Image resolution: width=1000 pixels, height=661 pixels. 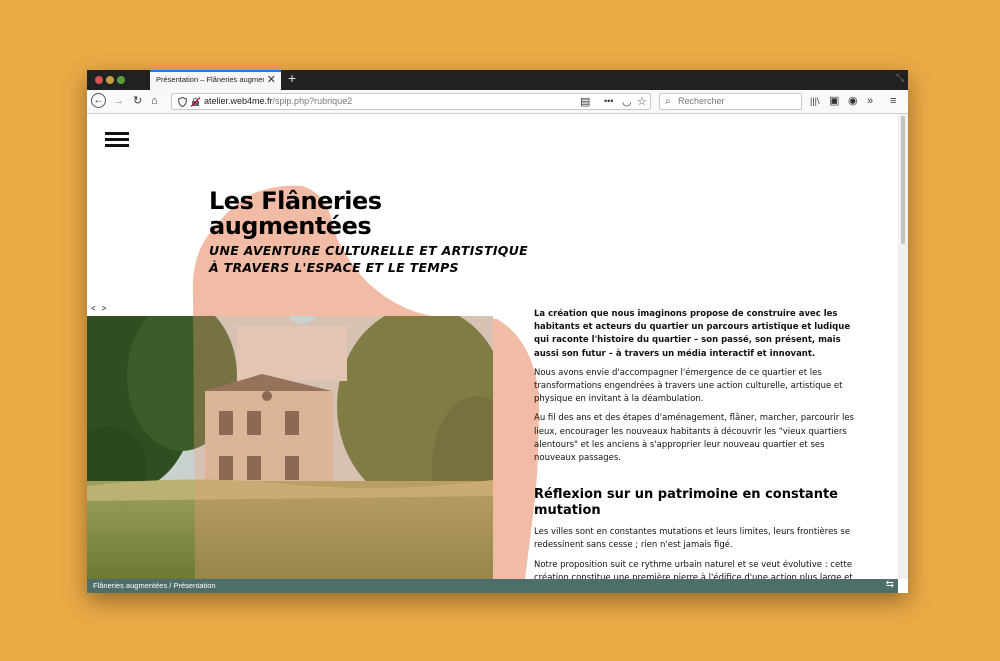 I want to click on footer-logo-icon: ⇆, so click(x=890, y=584).